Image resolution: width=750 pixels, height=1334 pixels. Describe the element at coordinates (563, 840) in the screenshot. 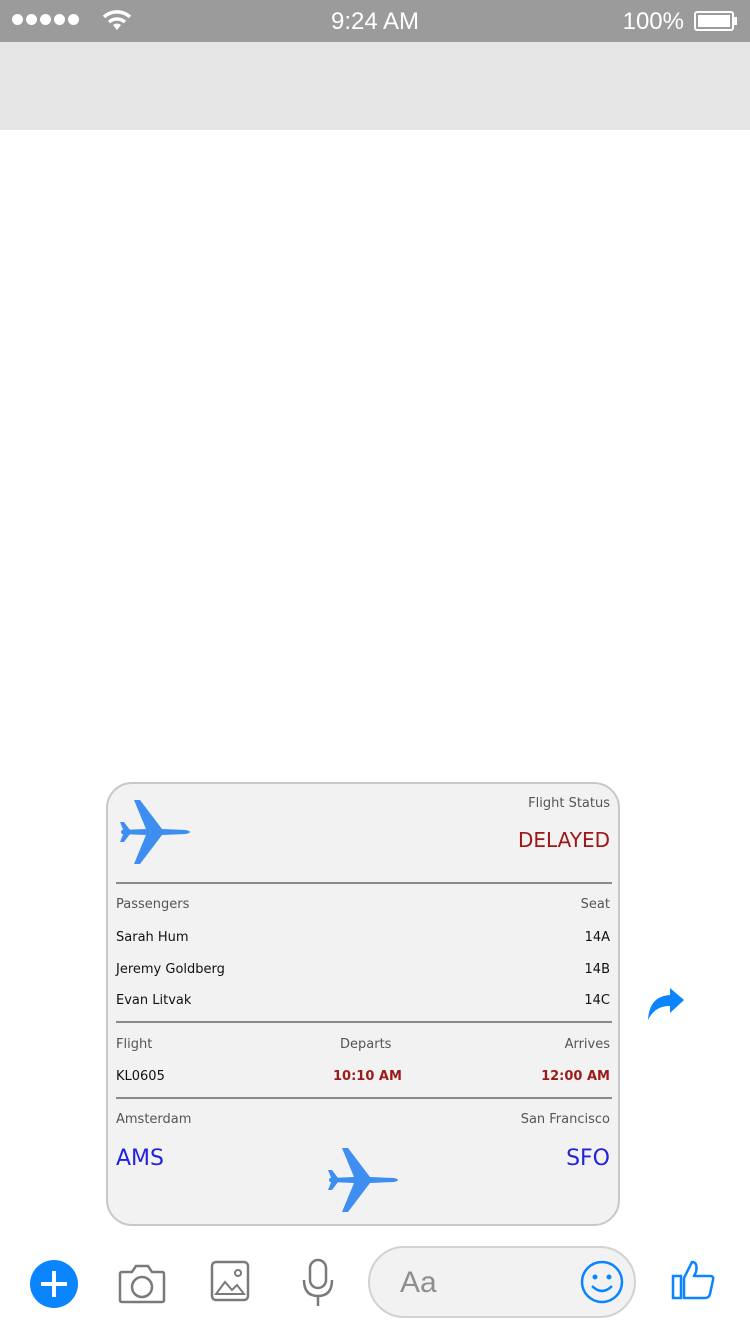

I see `flight-status-value: DELAYED` at that location.